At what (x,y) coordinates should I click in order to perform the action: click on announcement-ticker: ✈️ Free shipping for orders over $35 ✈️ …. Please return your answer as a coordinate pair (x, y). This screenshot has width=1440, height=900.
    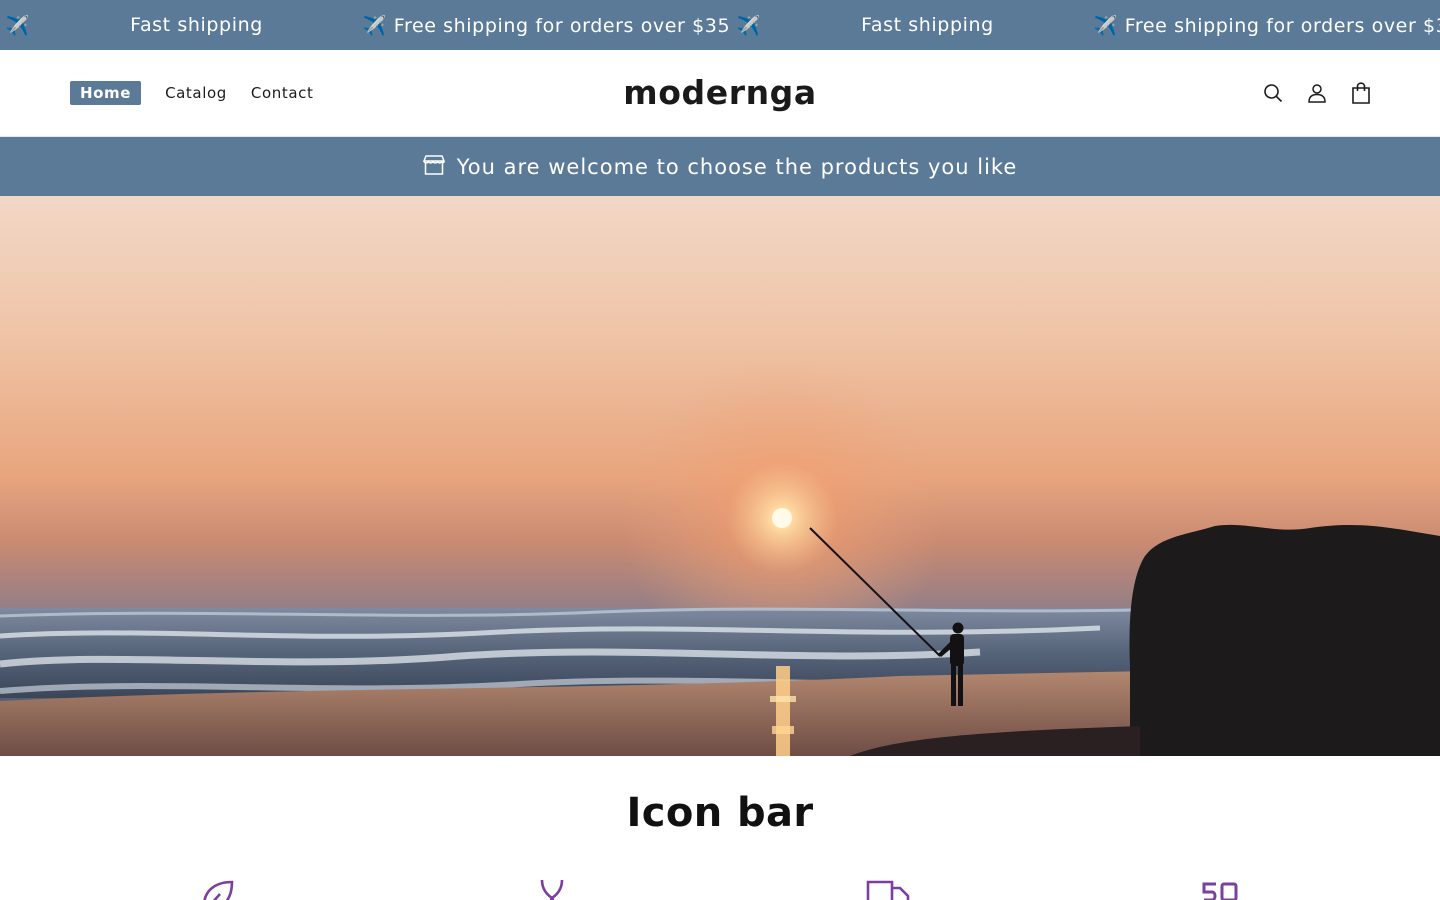
    Looking at the image, I should click on (720, 25).